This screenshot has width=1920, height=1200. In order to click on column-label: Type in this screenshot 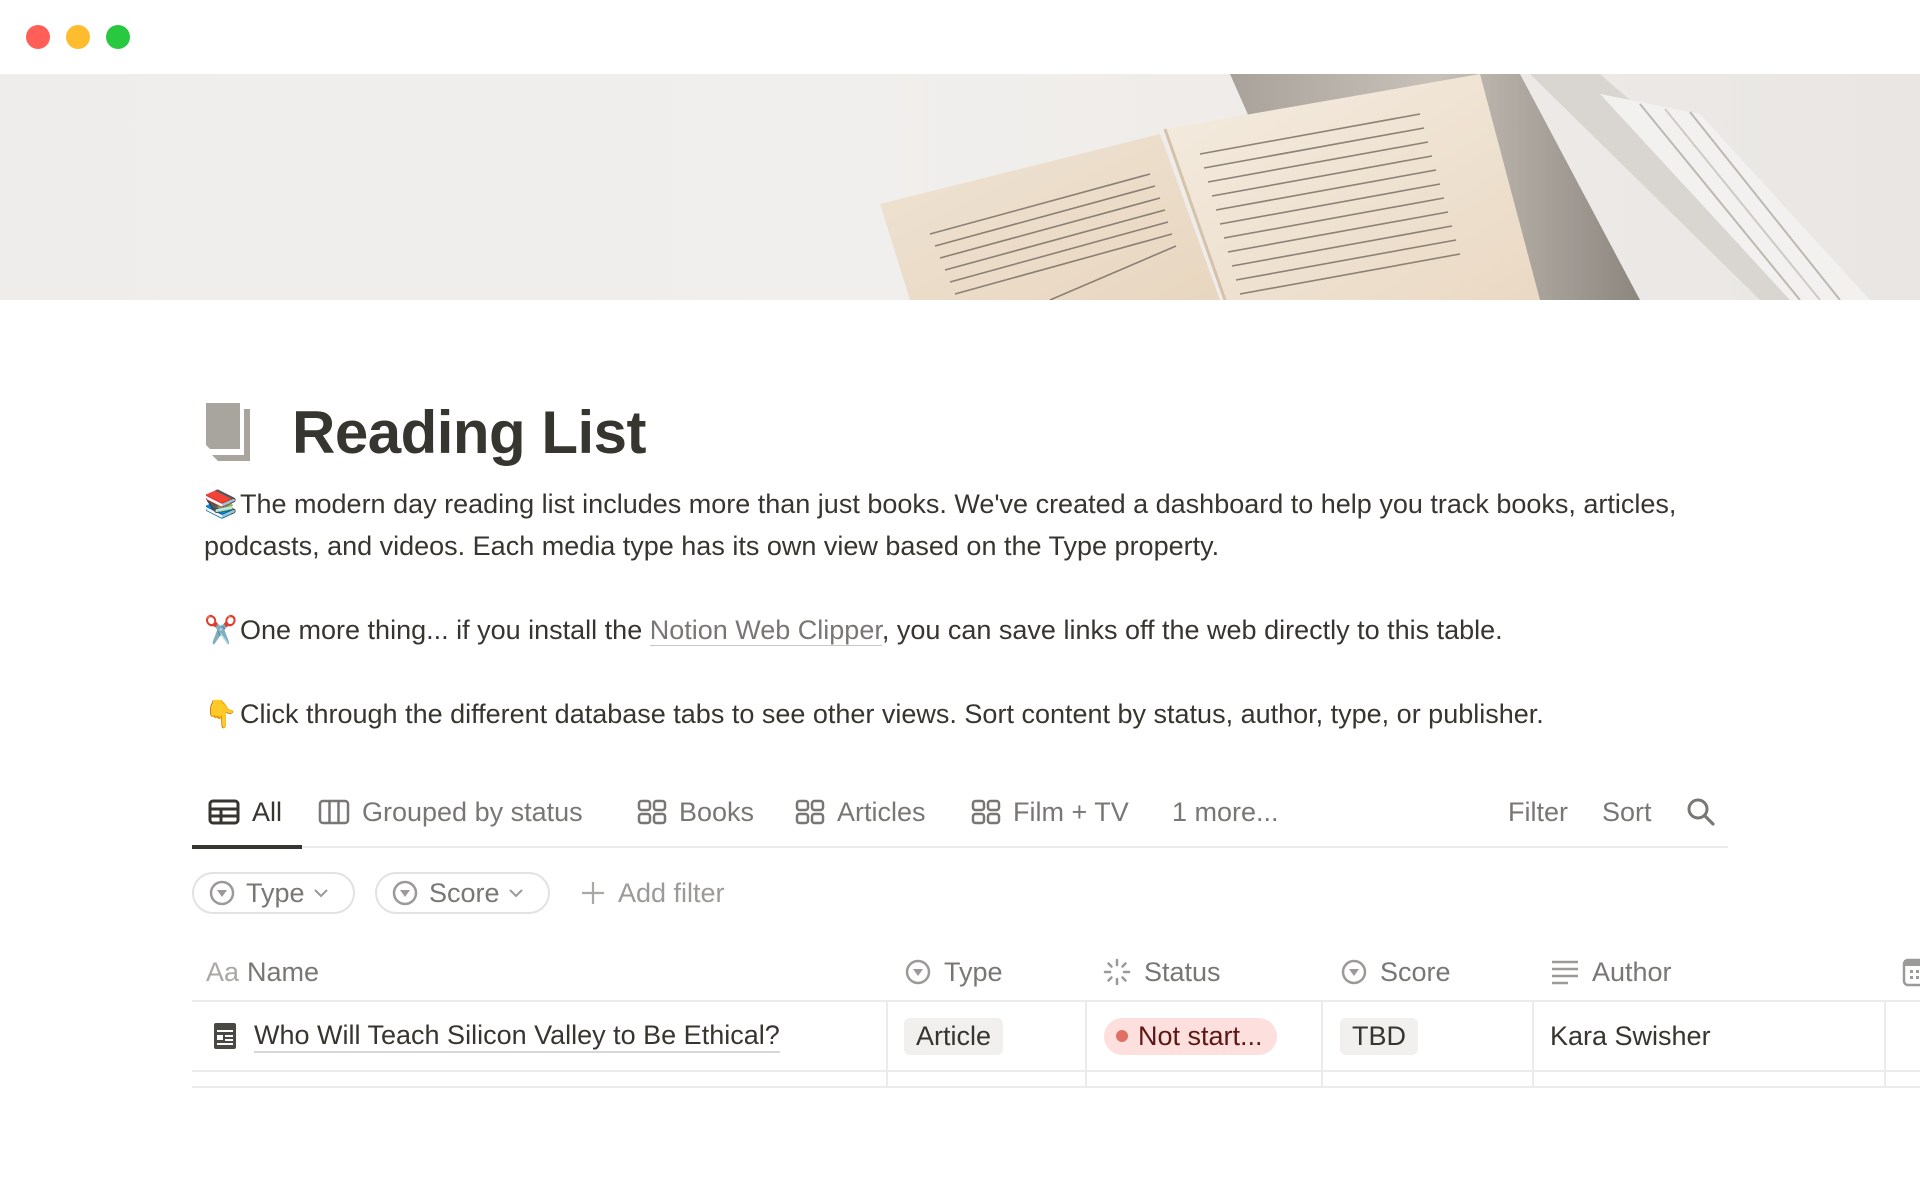, I will do `click(973, 971)`.